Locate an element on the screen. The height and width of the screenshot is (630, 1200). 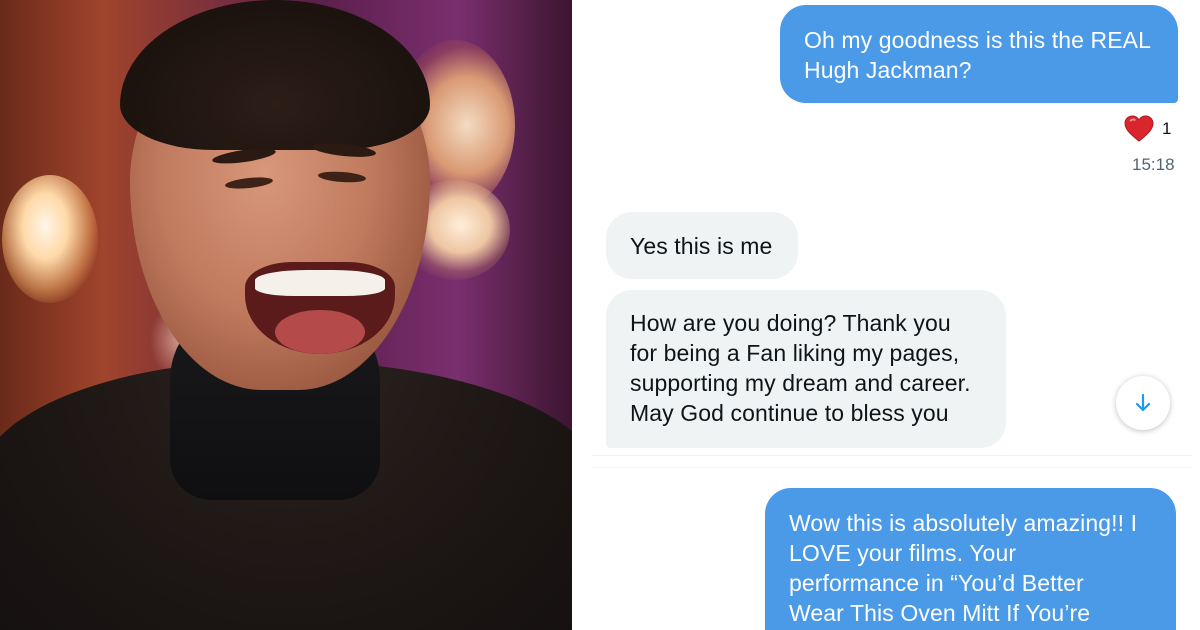
message-reaction: 1 is located at coordinates (1147, 129).